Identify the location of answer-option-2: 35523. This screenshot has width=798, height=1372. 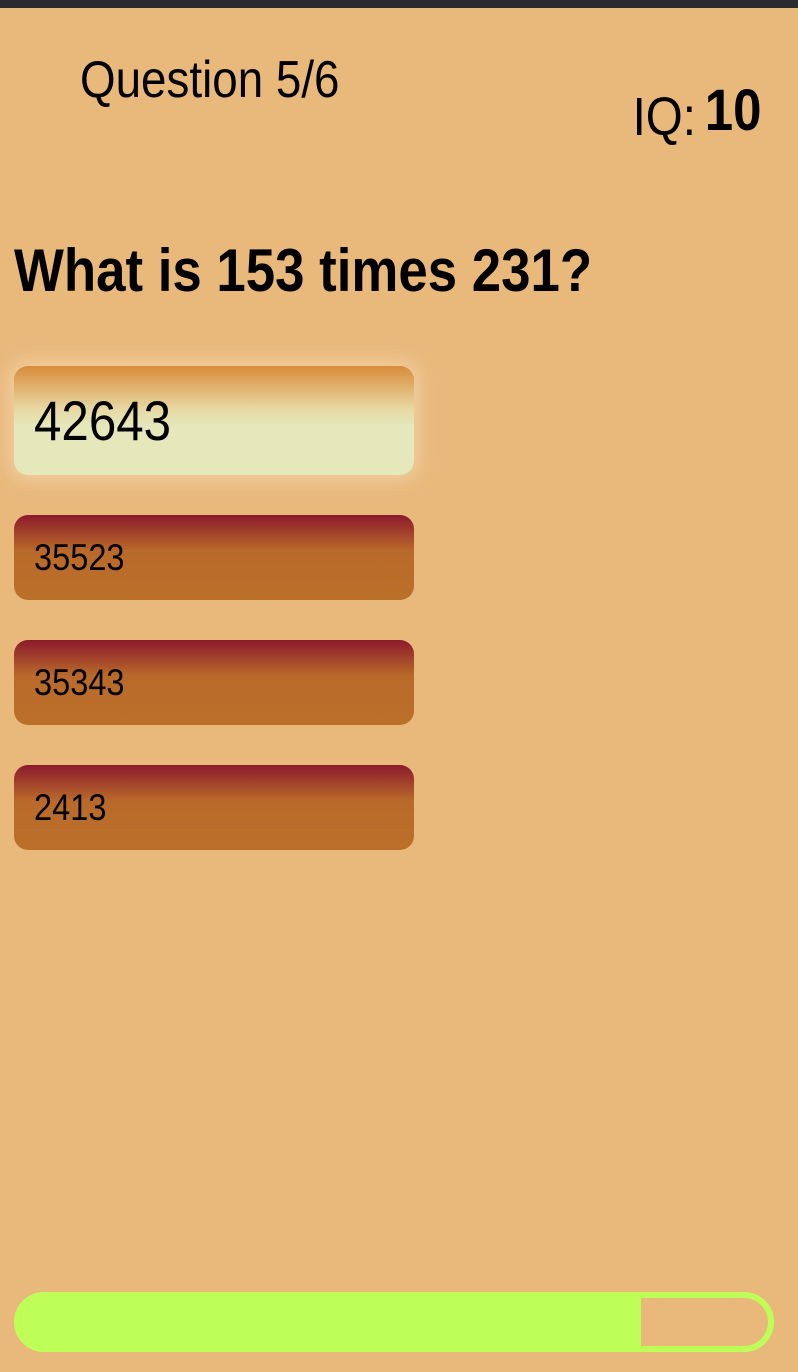
(214, 557).